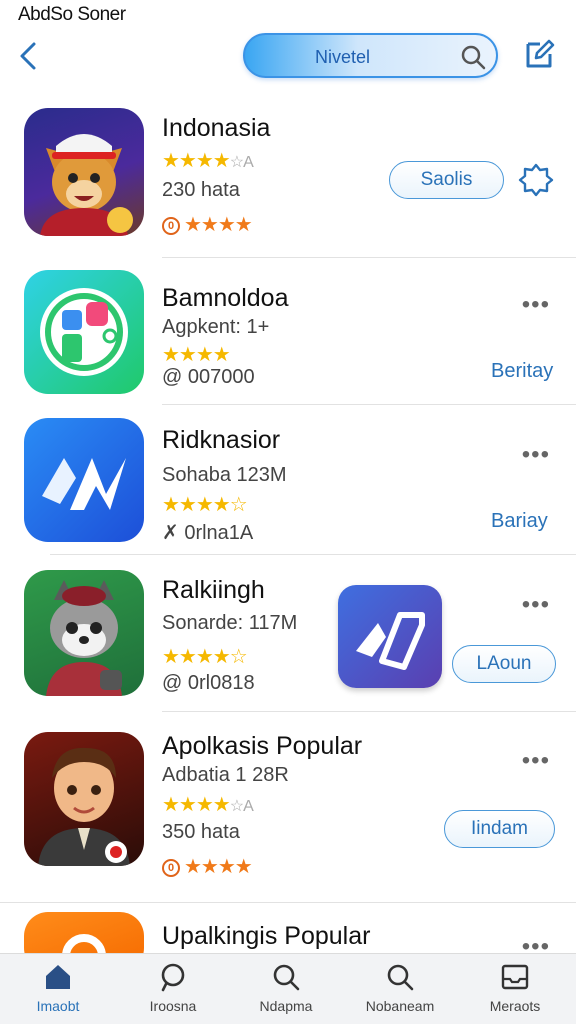  I want to click on app-subtitle: Agpkent: 1+, so click(216, 327).